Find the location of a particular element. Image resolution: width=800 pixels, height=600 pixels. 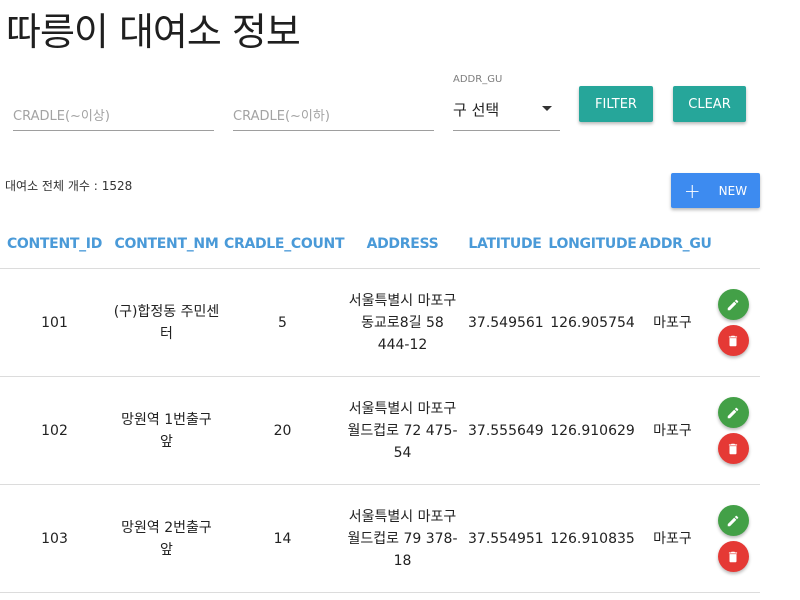

column-header-cradle-count: CRADLE_COUNT is located at coordinates (284, 244).